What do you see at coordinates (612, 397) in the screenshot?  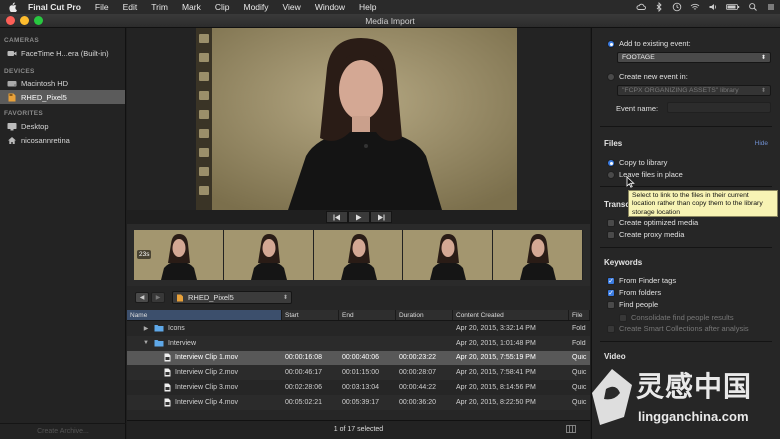 I see `watermark-emblem-icon` at bounding box center [612, 397].